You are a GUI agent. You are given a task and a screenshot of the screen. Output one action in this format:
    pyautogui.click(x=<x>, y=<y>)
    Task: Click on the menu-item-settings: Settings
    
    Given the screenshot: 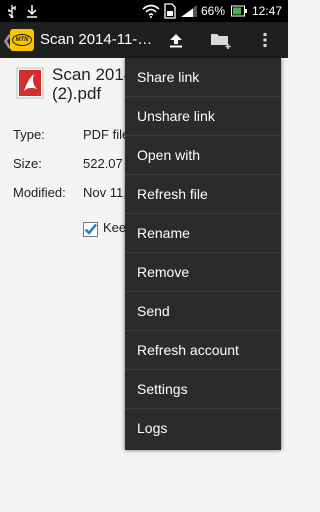 What is the action you would take?
    pyautogui.click(x=203, y=389)
    